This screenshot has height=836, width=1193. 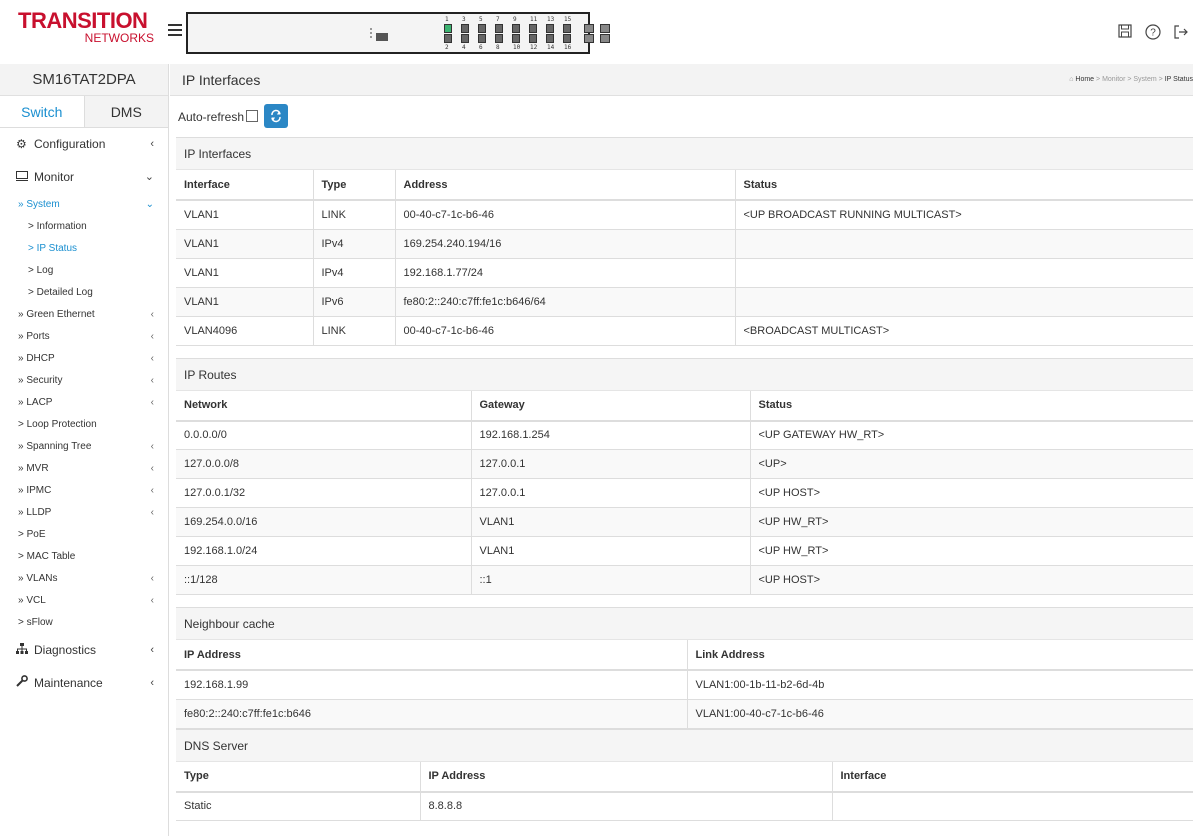 What do you see at coordinates (40, 380) in the screenshot?
I see `nav-monitor-item-label: » Security` at bounding box center [40, 380].